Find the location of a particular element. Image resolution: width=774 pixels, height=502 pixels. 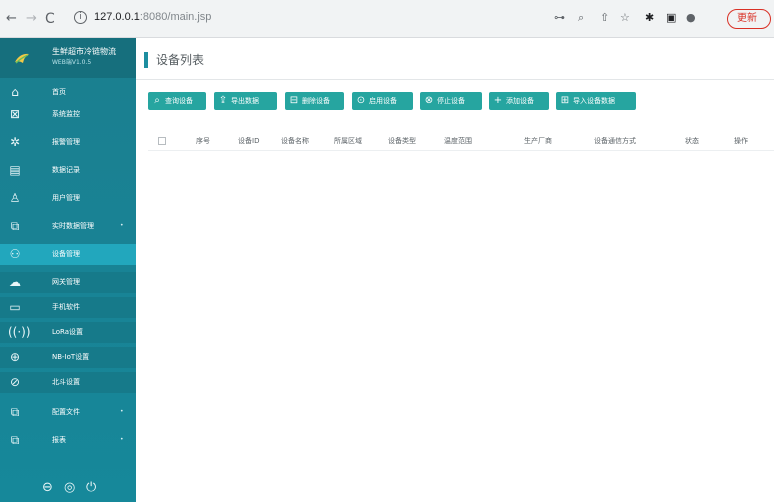

data-icon: ⧉ is located at coordinates (15, 226).